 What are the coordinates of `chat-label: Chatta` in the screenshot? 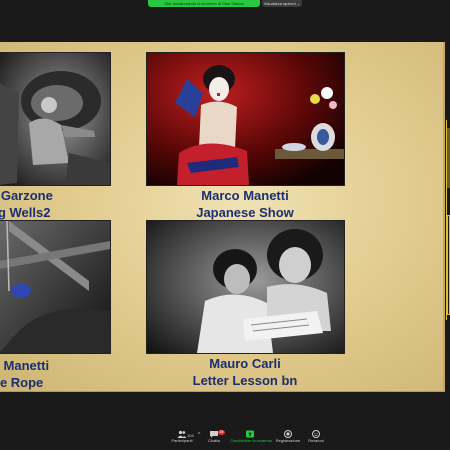 It's located at (214, 440).